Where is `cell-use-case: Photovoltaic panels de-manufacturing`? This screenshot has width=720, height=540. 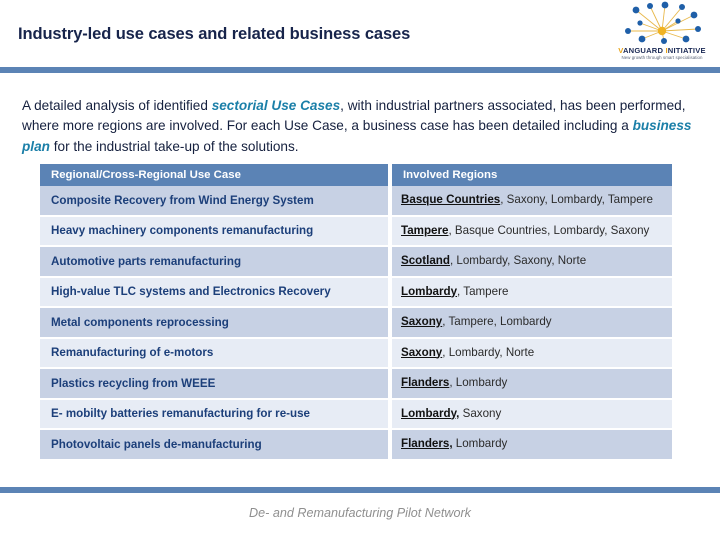
cell-use-case: Photovoltaic panels de-manufacturing is located at coordinates (214, 445).